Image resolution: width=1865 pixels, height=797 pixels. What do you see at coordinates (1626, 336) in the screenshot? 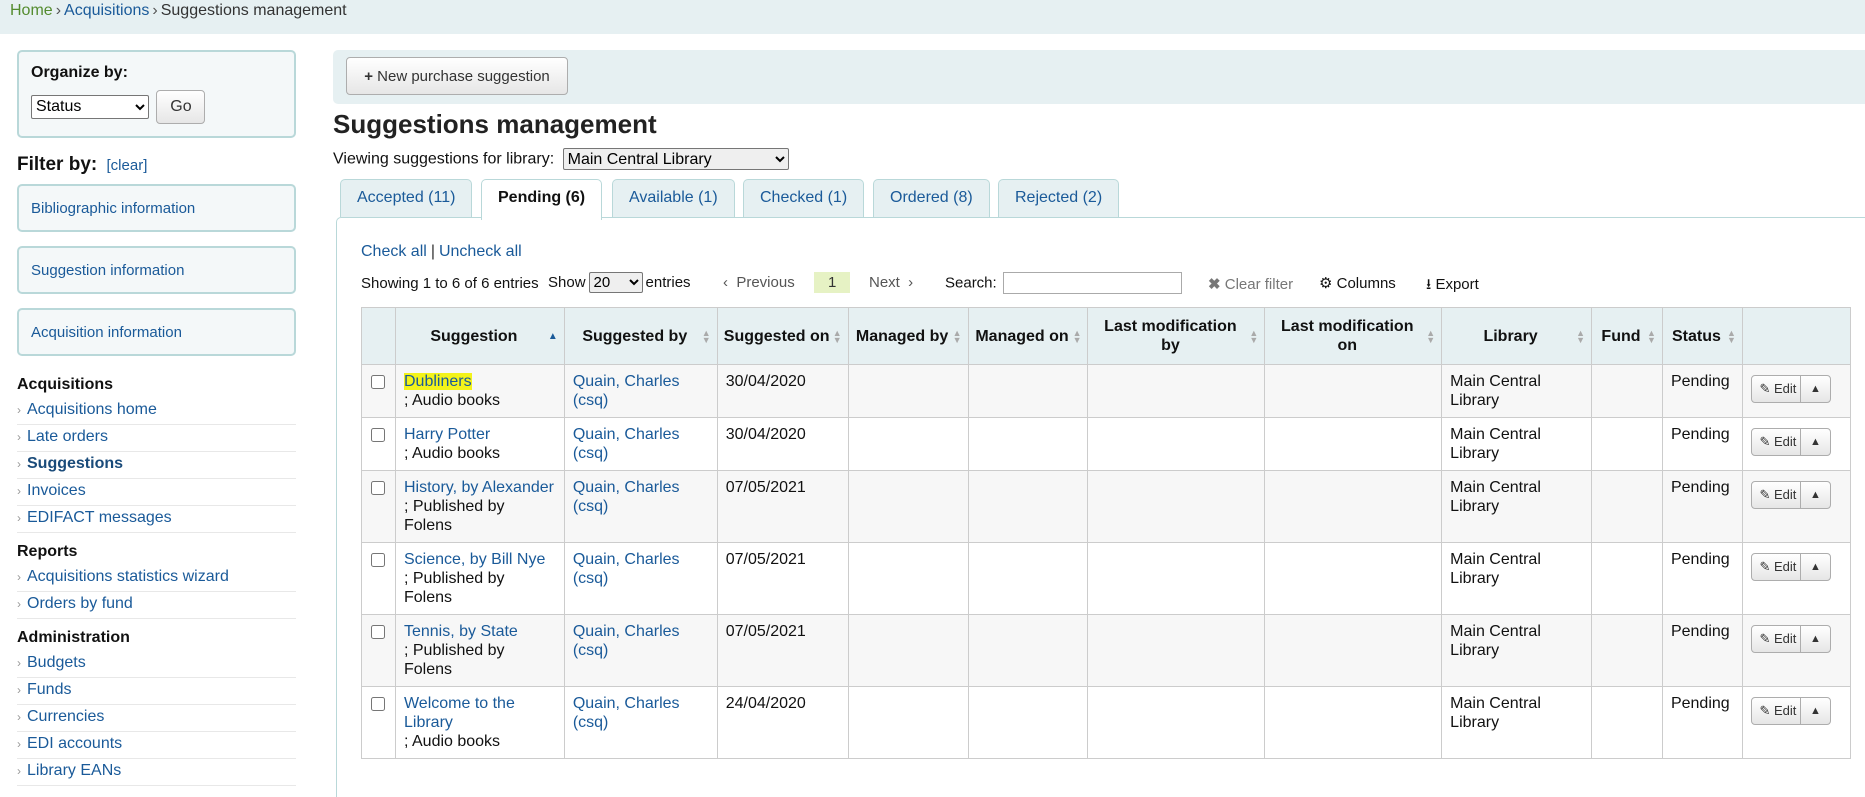
I see `header-fund: Fund ▲ ▼` at bounding box center [1626, 336].